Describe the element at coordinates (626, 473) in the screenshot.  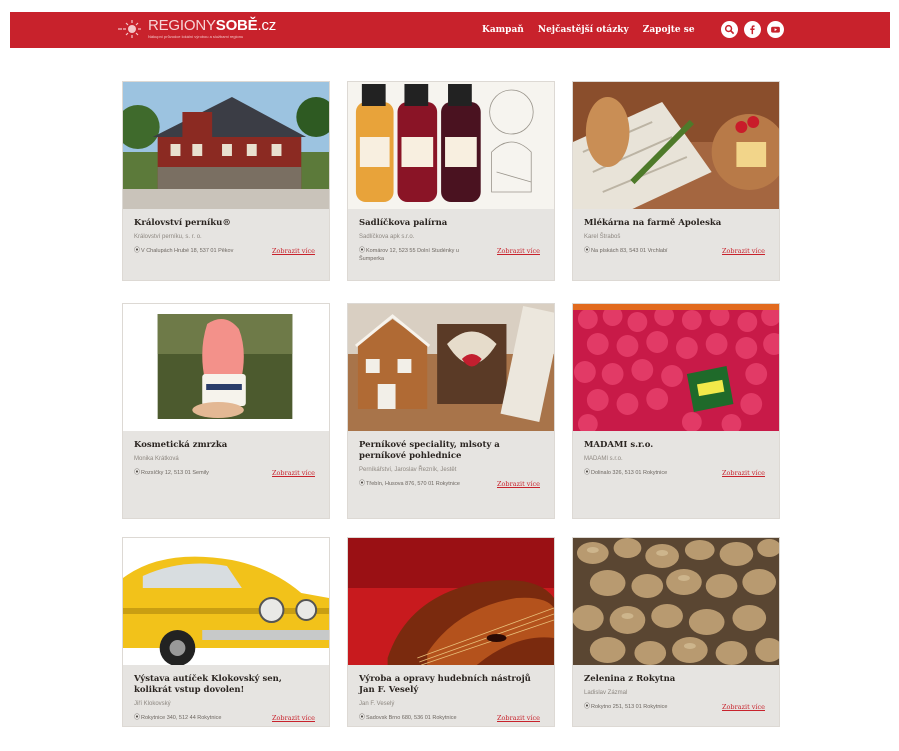
I see `card-address: ⦿Dolinalo 326, 513 01 Rokytnice` at that location.